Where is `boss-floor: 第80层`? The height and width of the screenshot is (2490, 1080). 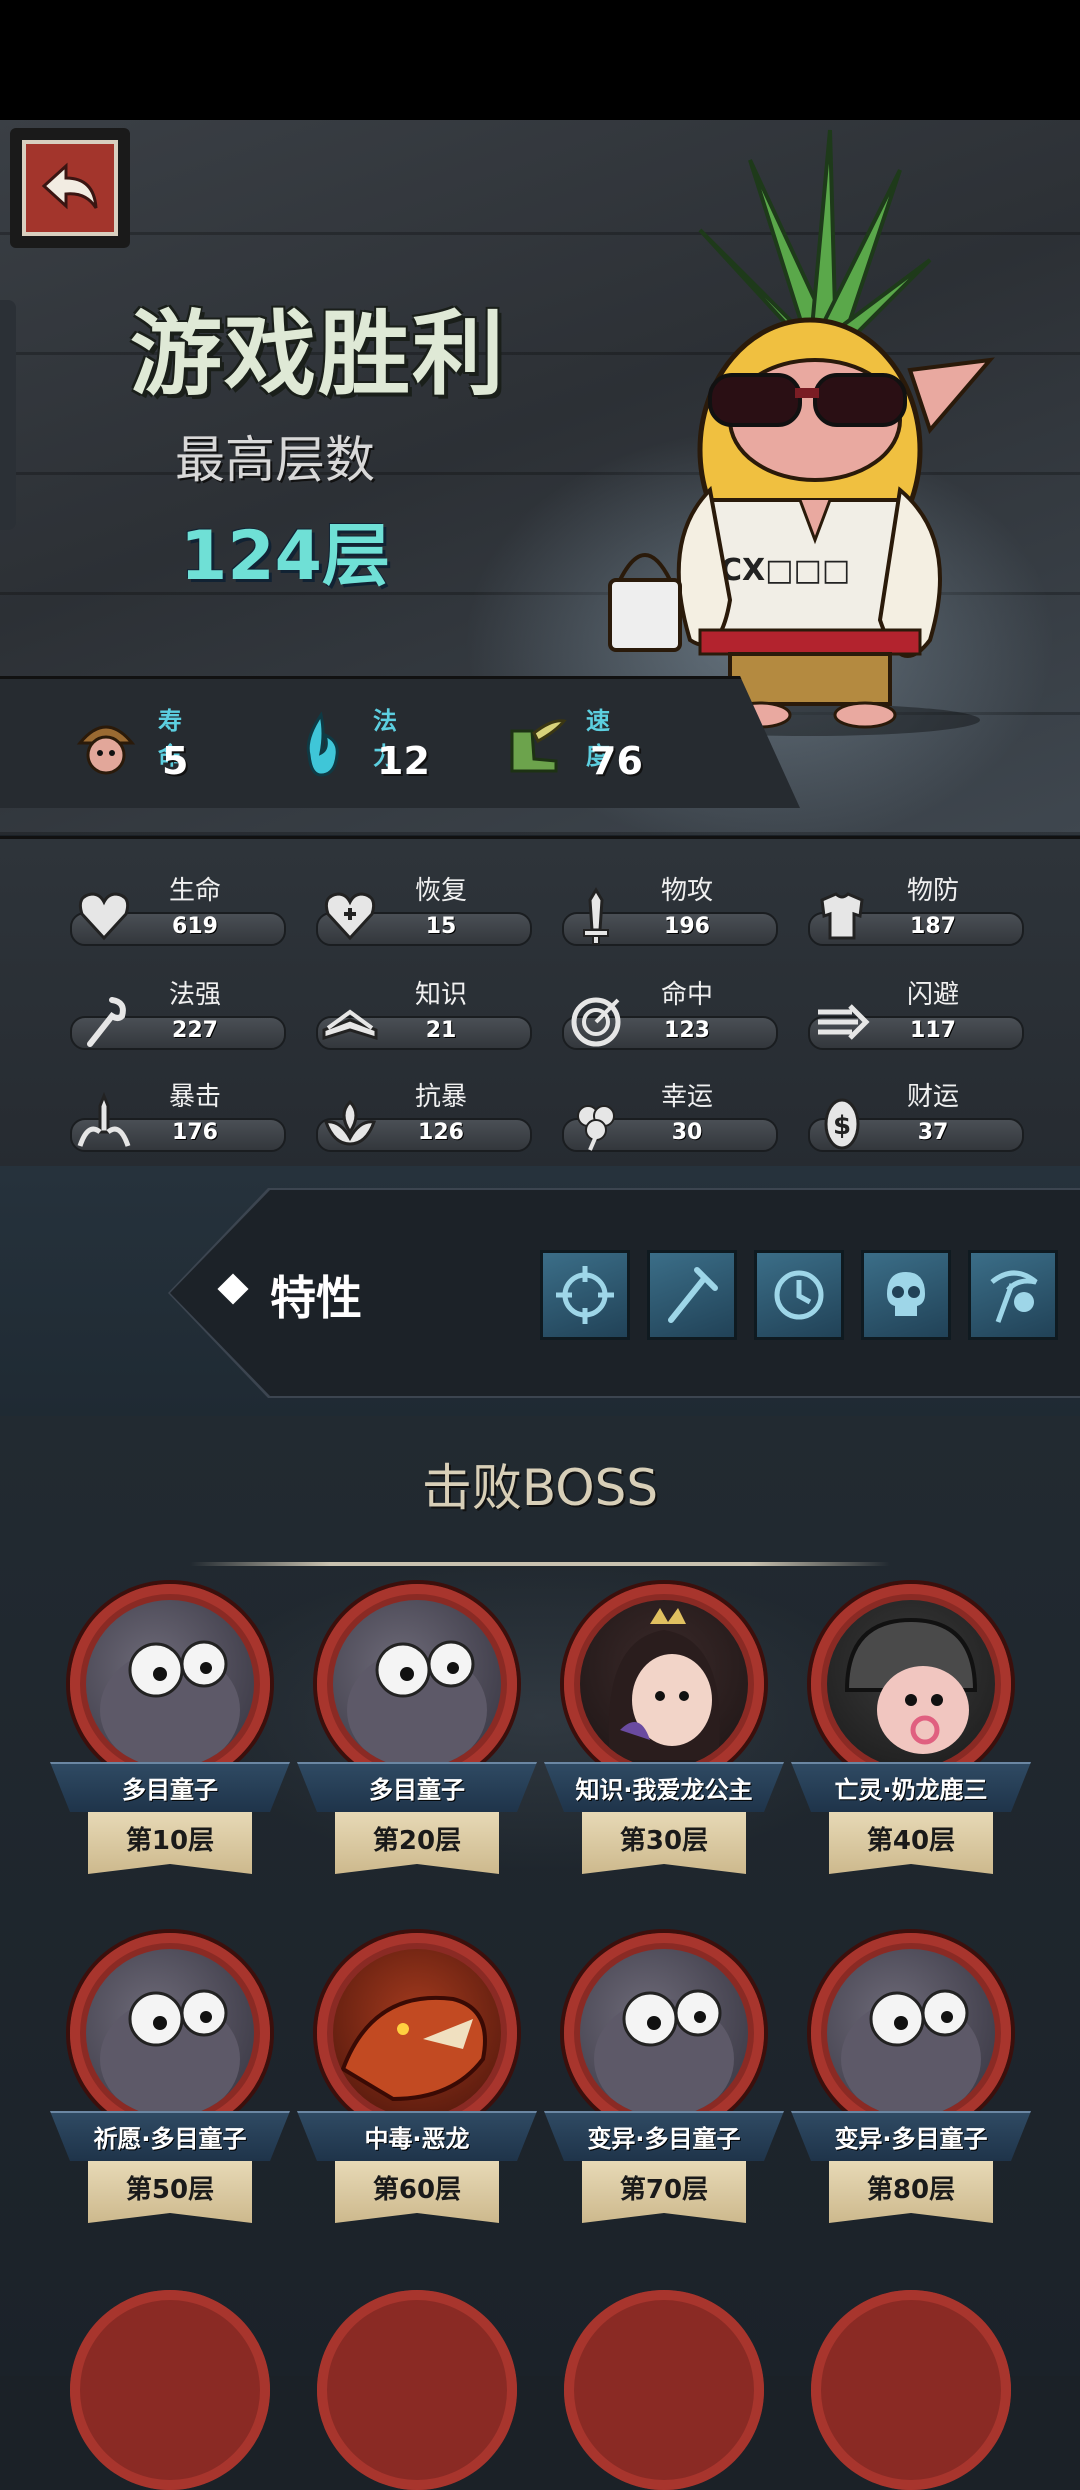 boss-floor: 第80层 is located at coordinates (911, 2190).